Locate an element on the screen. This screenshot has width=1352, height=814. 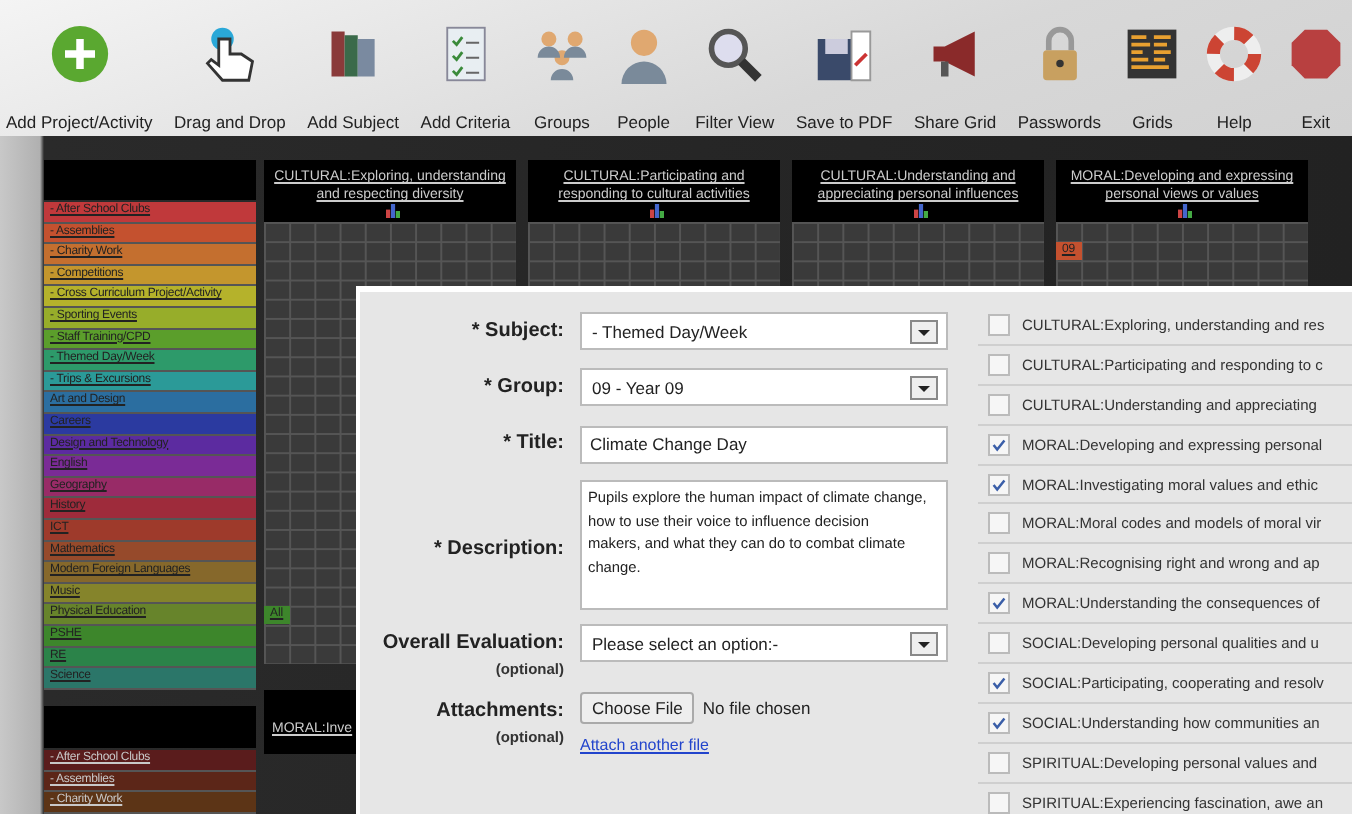
toolbar-button: Grids is located at coordinates (1152, 78).